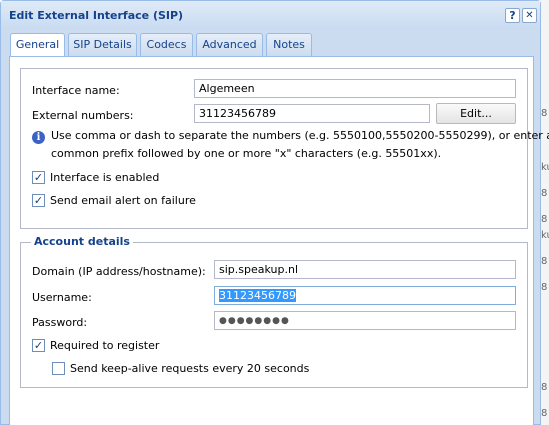 The width and height of the screenshot is (549, 425). What do you see at coordinates (312, 113) in the screenshot?
I see `external-numbers-input: 31123456789` at bounding box center [312, 113].